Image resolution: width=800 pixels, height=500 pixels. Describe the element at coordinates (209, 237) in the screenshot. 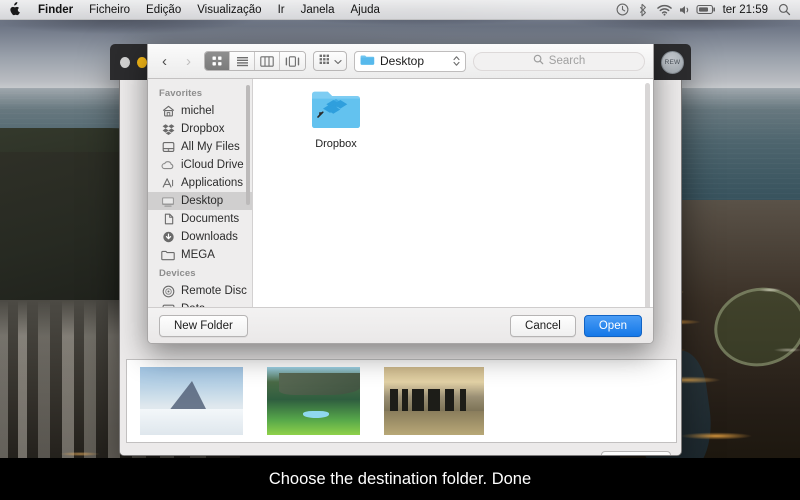

I see `sidebar-item-label: Downloads` at that location.